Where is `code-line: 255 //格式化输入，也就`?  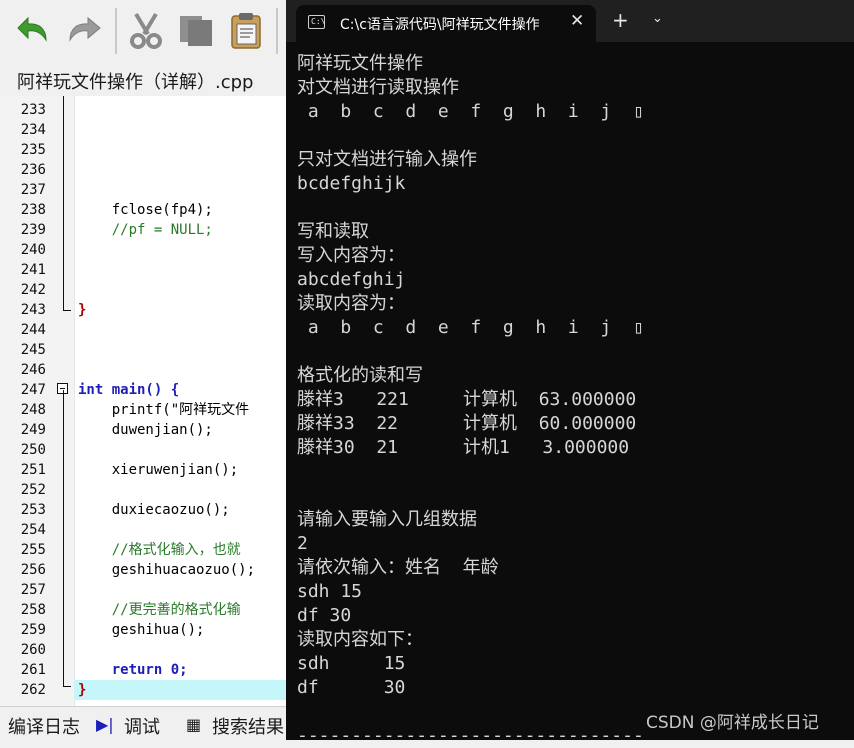
code-line: 255 //格式化输入，也就 is located at coordinates (150, 550).